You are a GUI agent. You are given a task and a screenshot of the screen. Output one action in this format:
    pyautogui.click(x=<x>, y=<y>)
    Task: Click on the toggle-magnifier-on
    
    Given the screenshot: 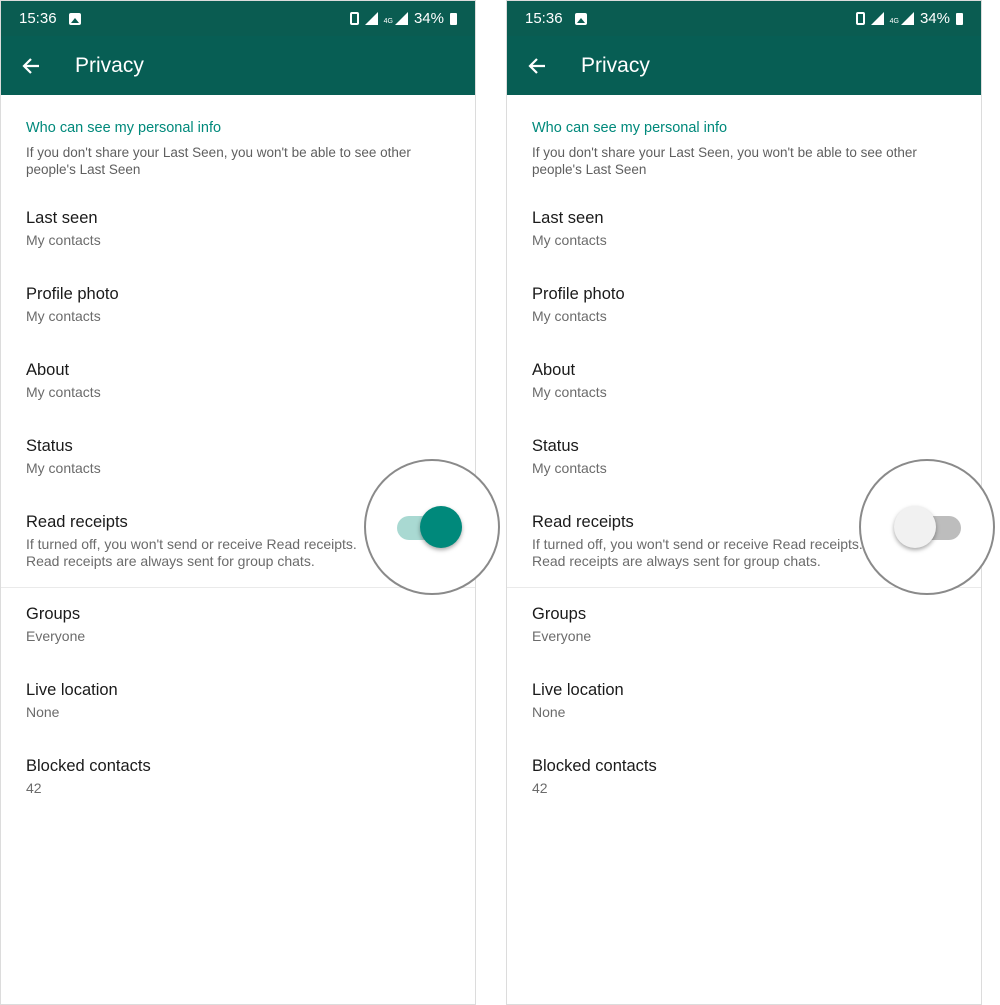 What is the action you would take?
    pyautogui.click(x=432, y=527)
    